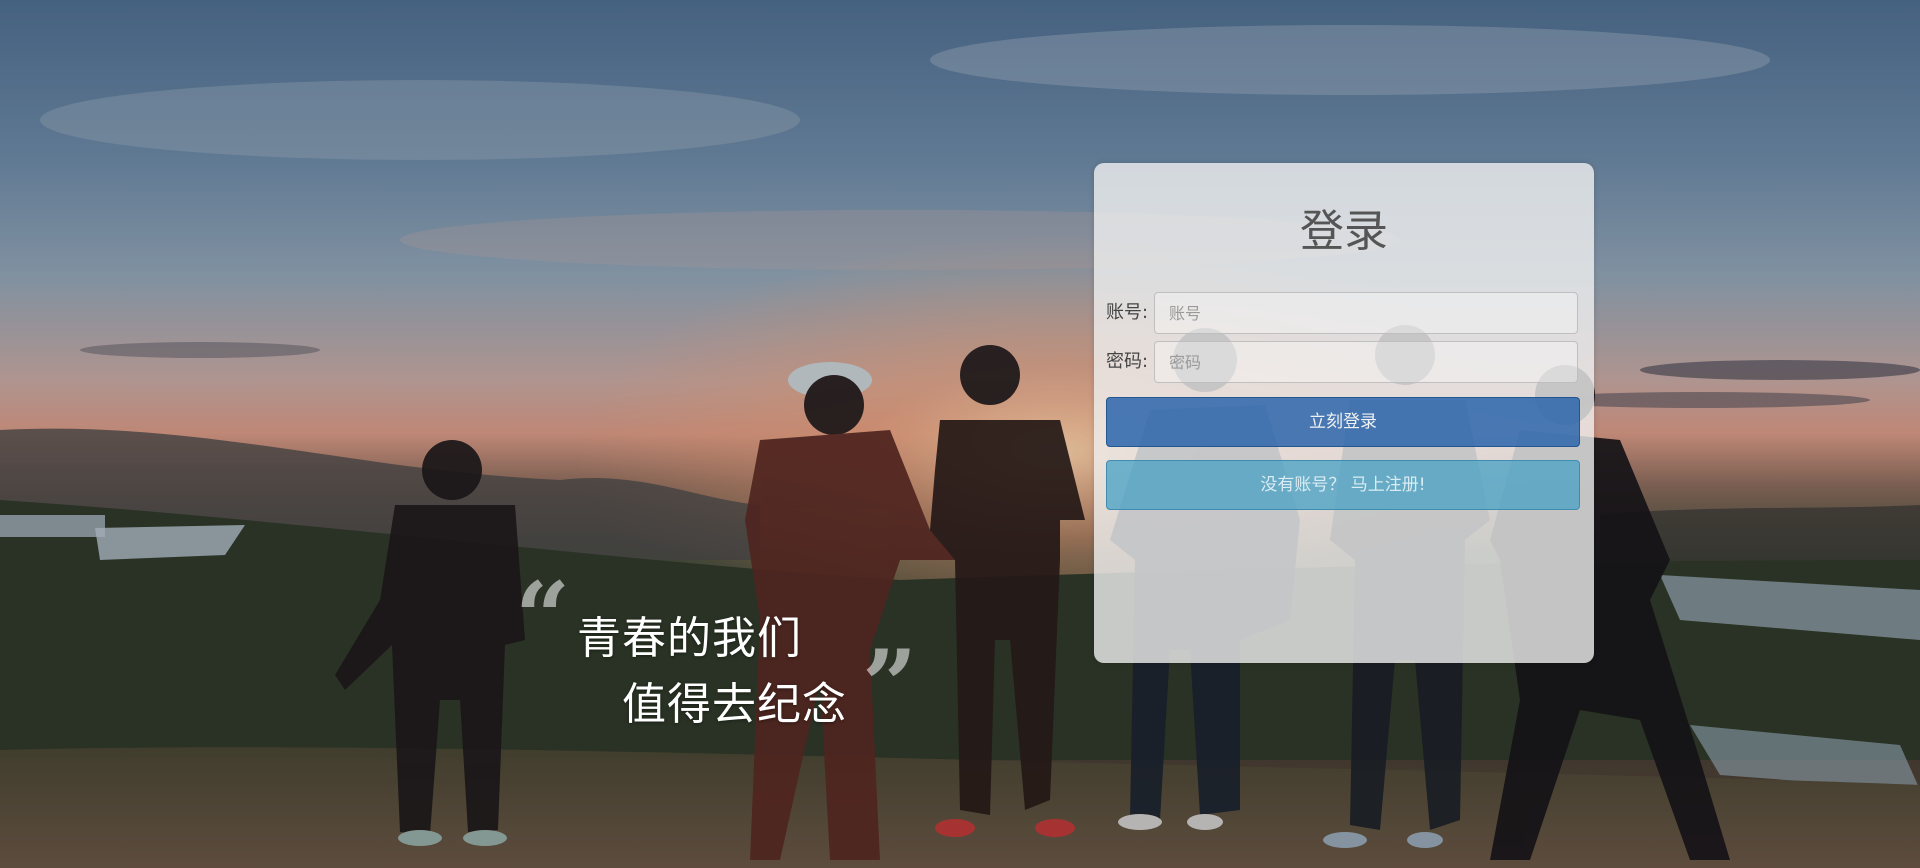  I want to click on register-button: 没有账号？ 马上注册!, so click(1343, 485).